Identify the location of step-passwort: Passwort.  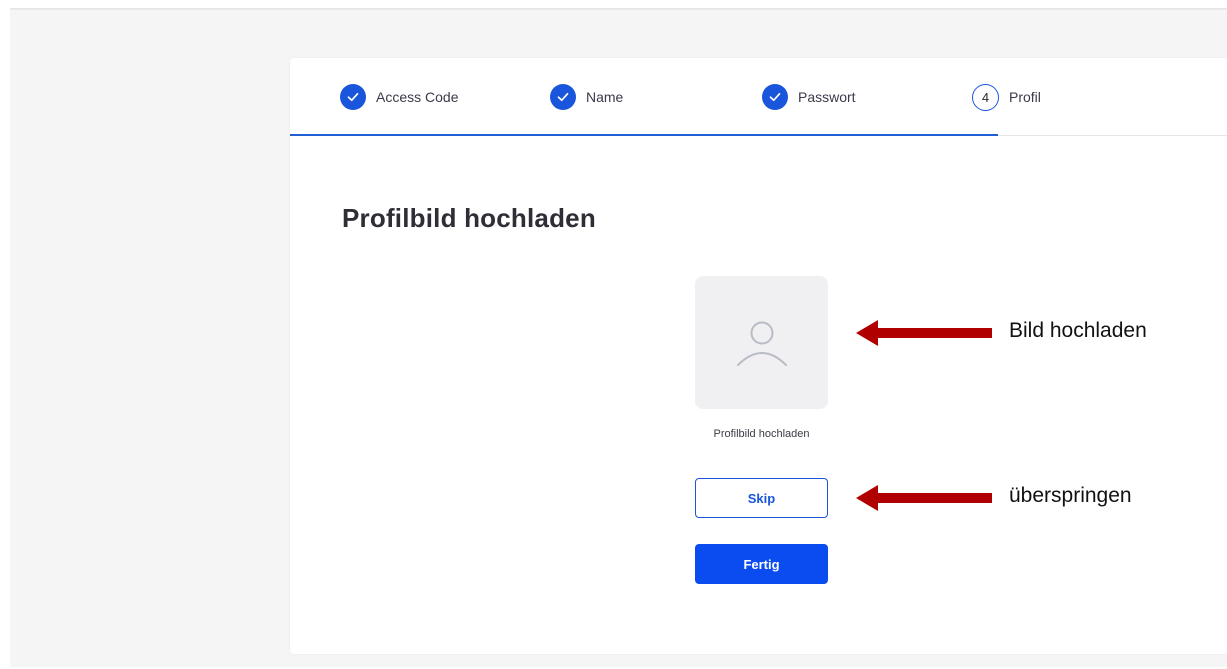
(809, 97).